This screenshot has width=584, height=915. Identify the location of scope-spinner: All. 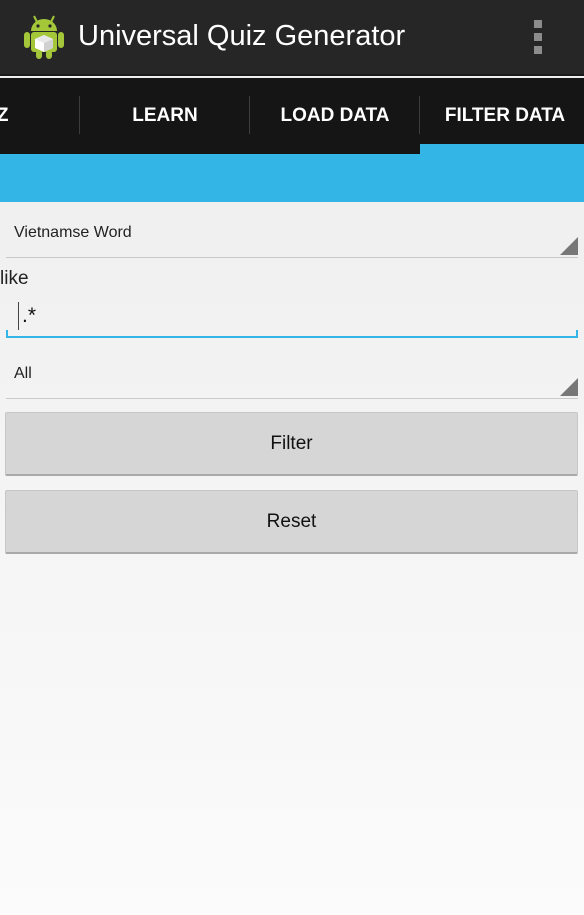
(292, 371).